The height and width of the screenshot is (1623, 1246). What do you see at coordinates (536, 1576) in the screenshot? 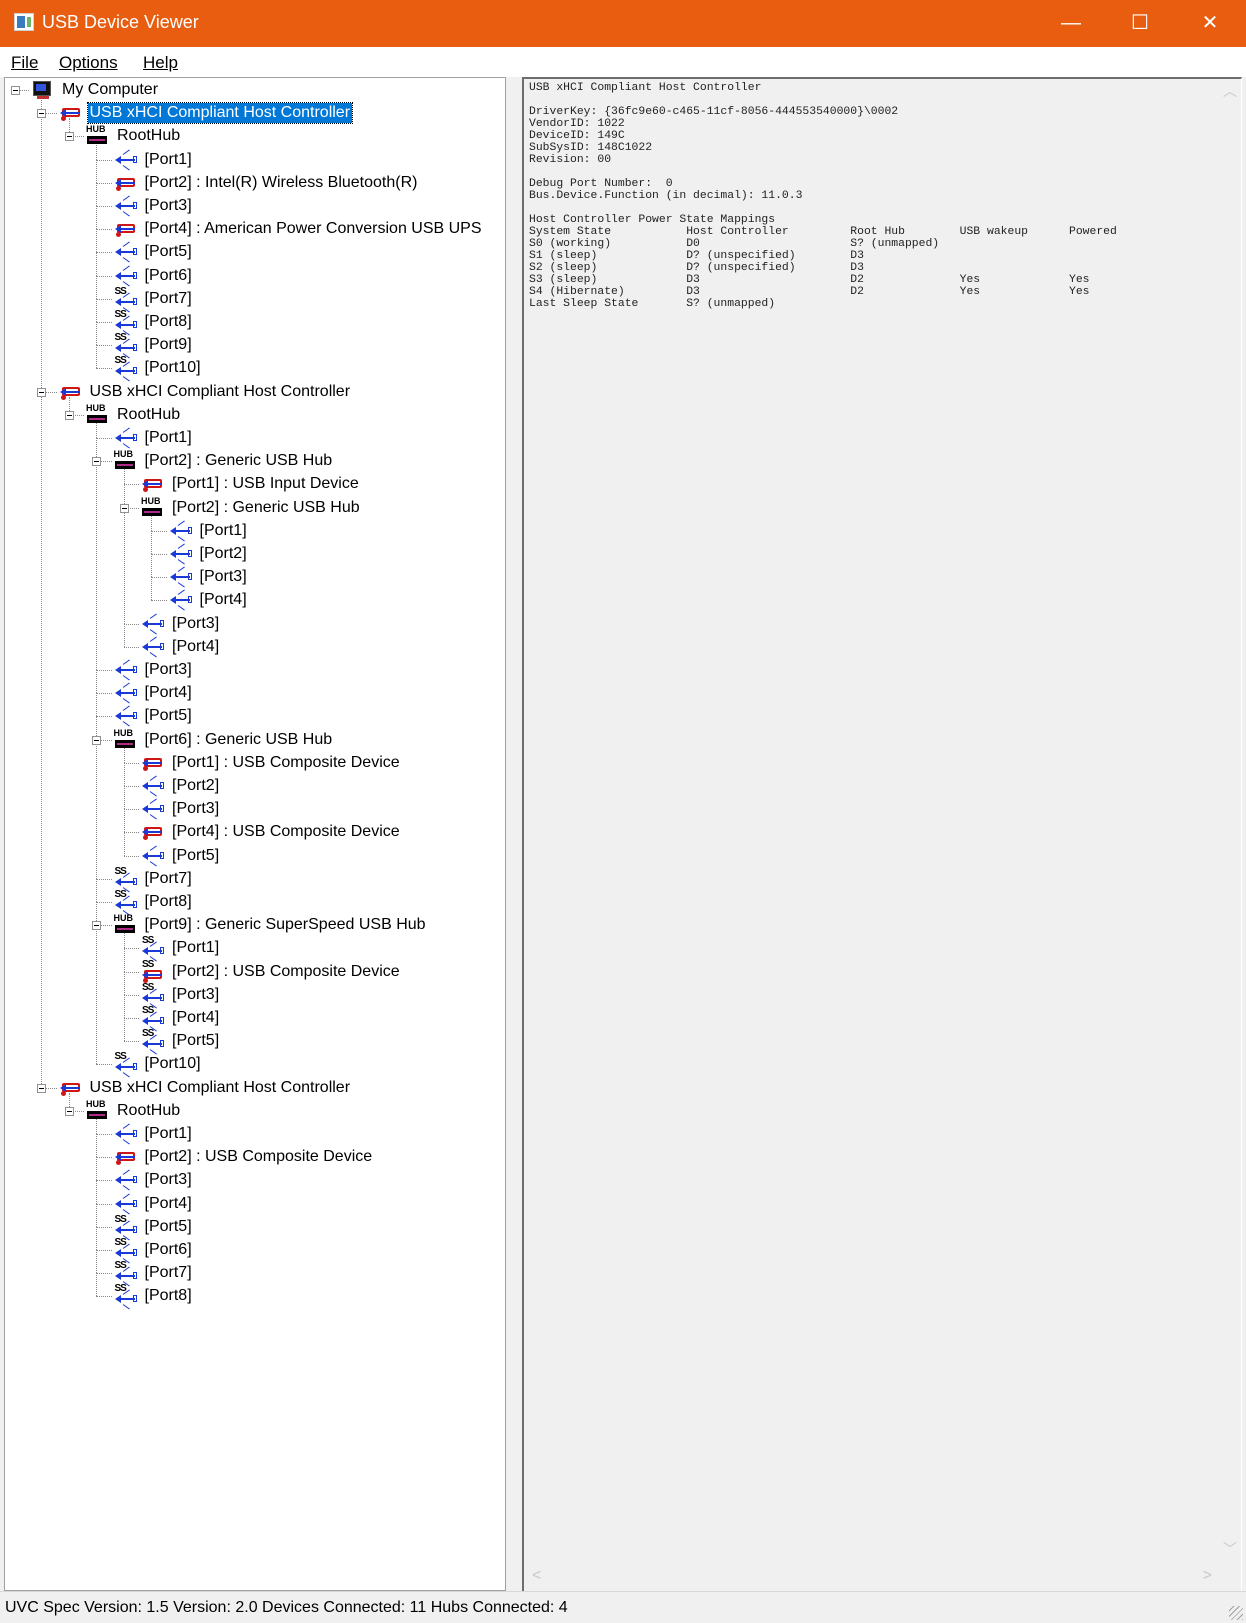
I see `scroll-left-icon: <` at bounding box center [536, 1576].